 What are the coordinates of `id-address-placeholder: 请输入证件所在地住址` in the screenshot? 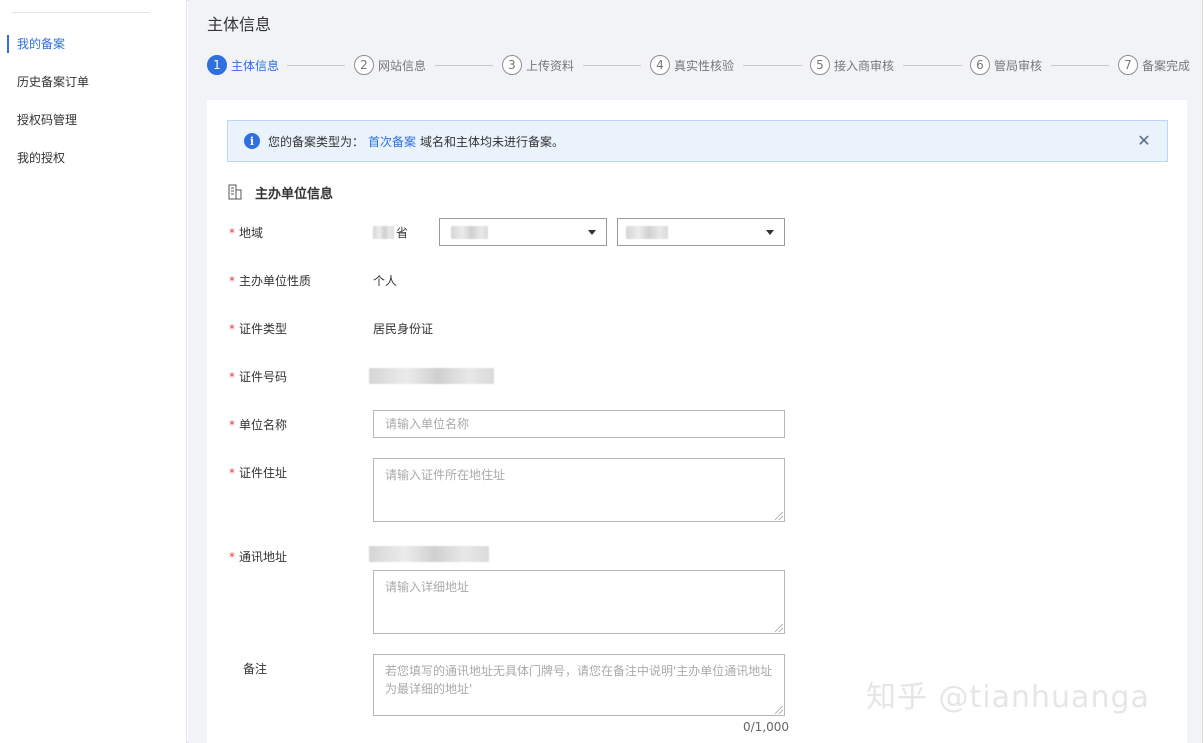 It's located at (445, 475).